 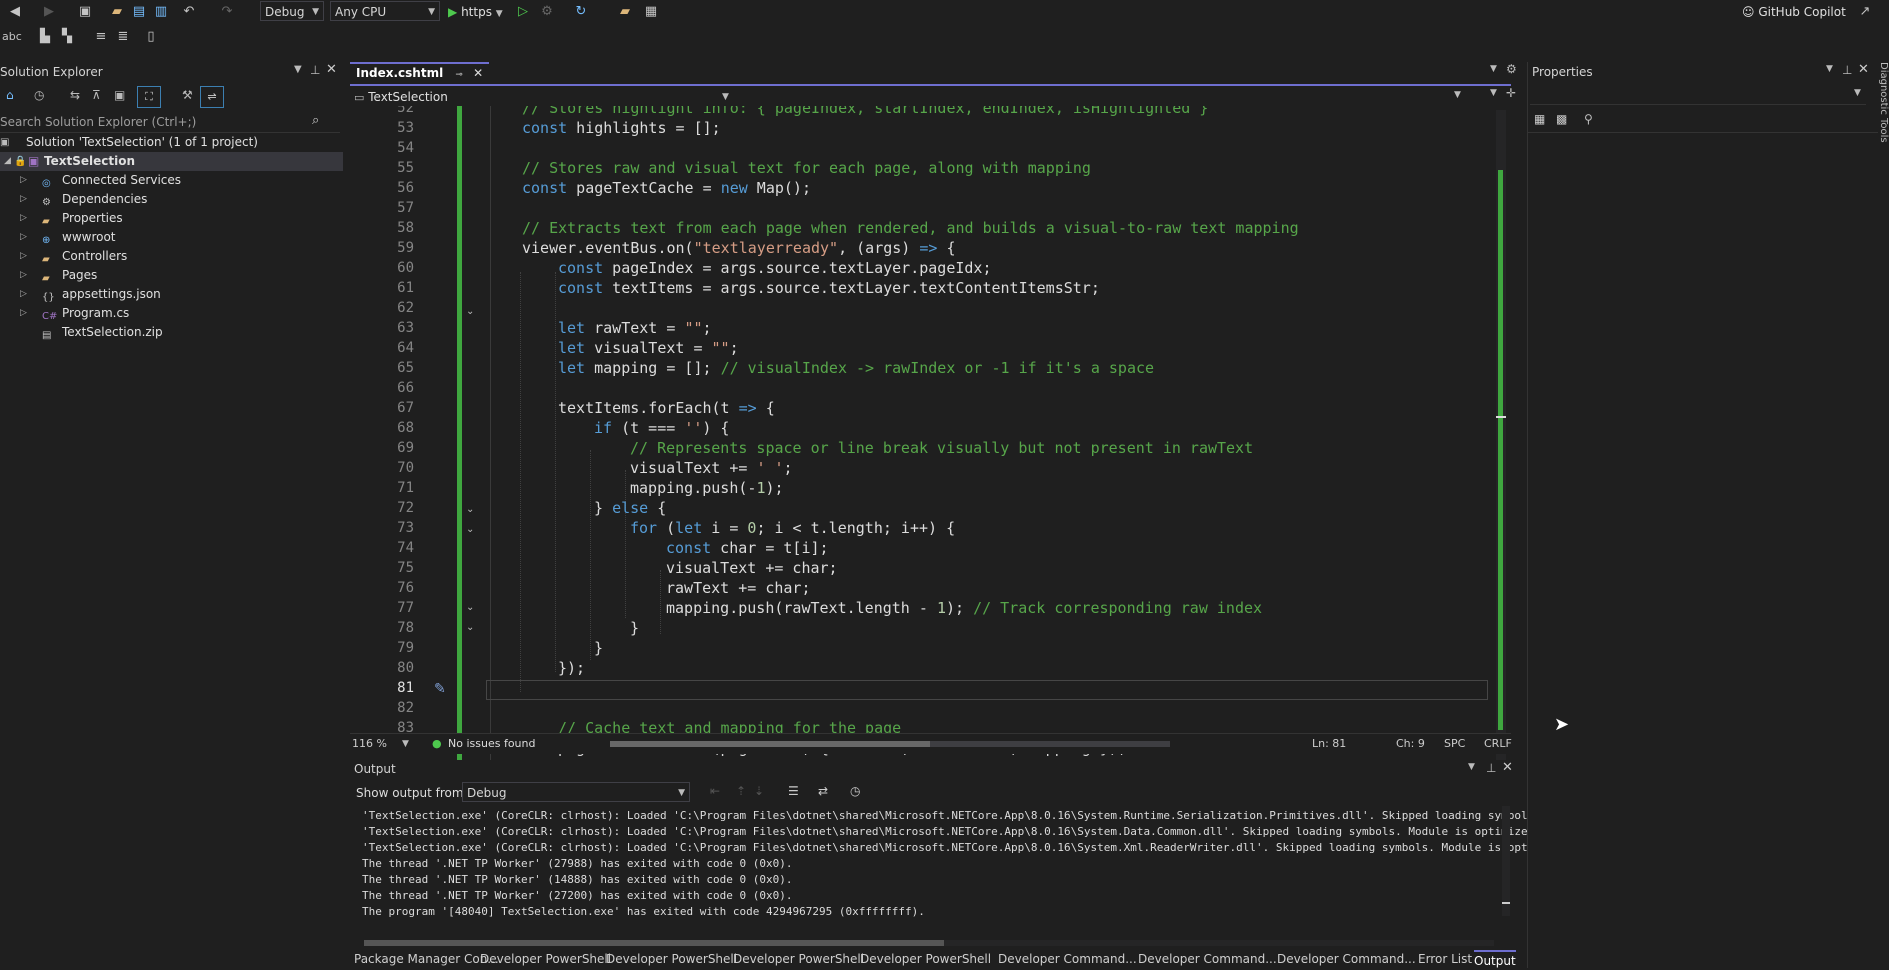 What do you see at coordinates (715, 791) in the screenshot?
I see `find-message-icon: ⇤` at bounding box center [715, 791].